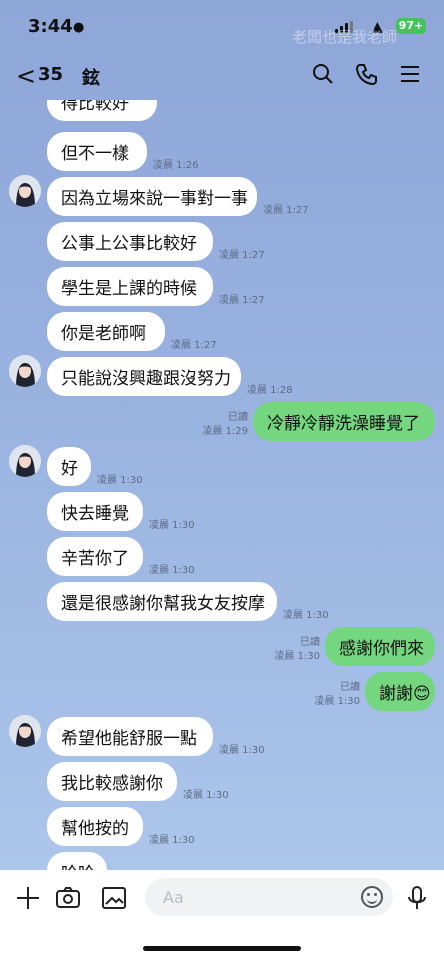 Image resolution: width=444 pixels, height=960 pixels. I want to click on menu-icon, so click(410, 74).